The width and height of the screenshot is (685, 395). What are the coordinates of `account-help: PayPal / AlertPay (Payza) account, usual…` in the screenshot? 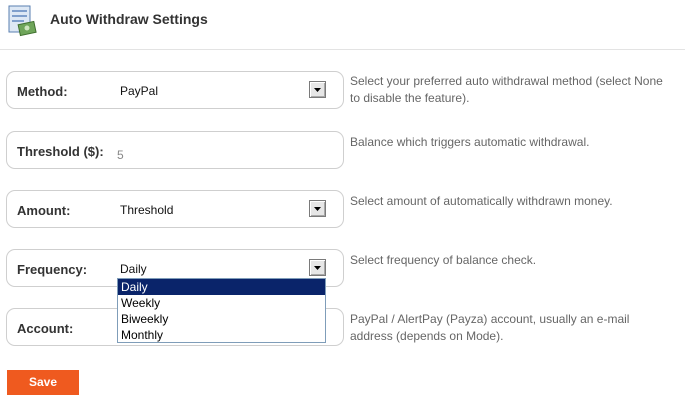 It's located at (490, 327).